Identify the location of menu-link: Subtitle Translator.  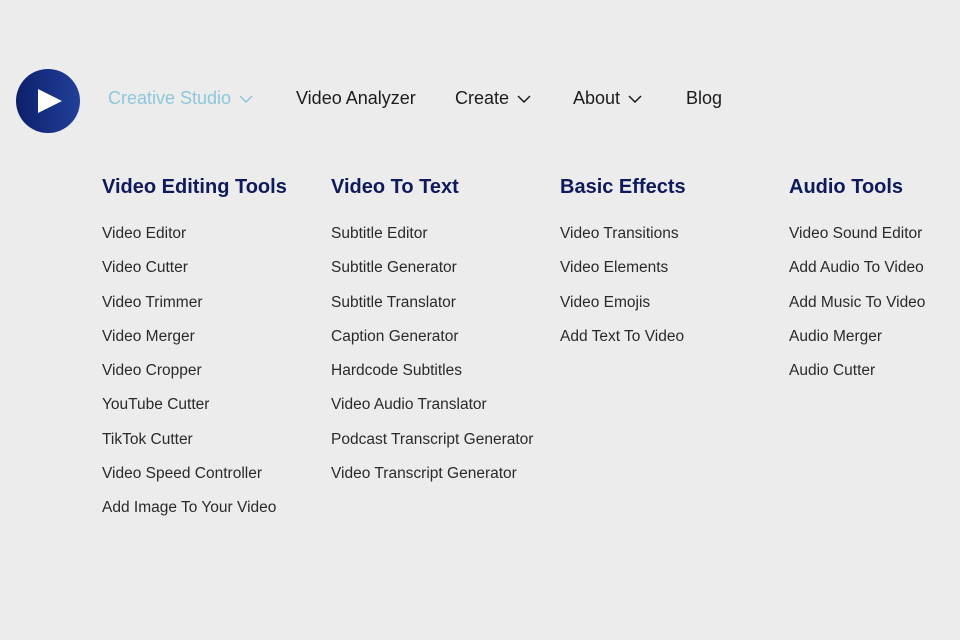
(432, 311).